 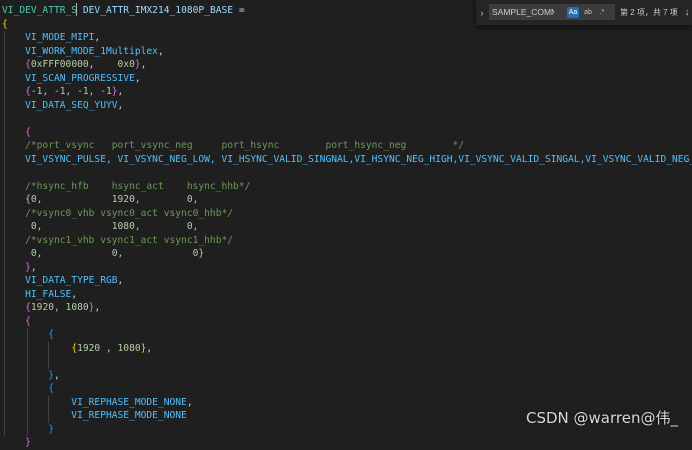 I want to click on code-line: VI_MODE_MIPI,, so click(x=51, y=38).